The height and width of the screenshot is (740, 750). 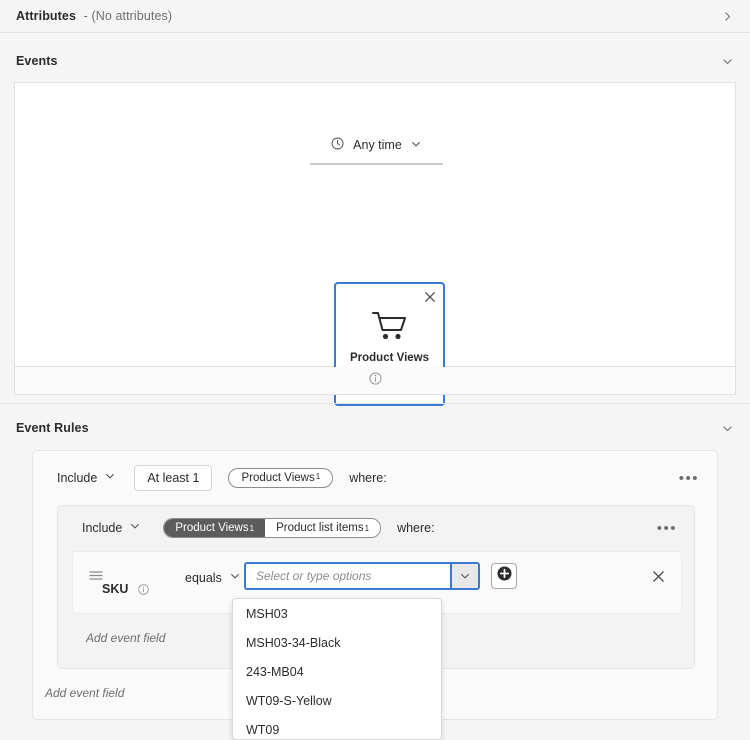 I want to click on inner-pill-segment-primary: Product Views 1, so click(x=215, y=528).